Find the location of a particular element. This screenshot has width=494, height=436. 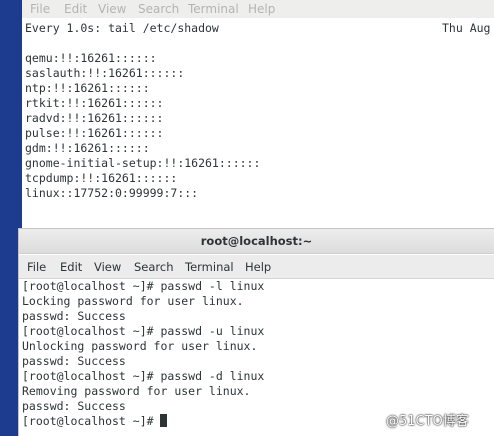

front-terminal-titlebar: root@localhost:~ is located at coordinates (256, 241).